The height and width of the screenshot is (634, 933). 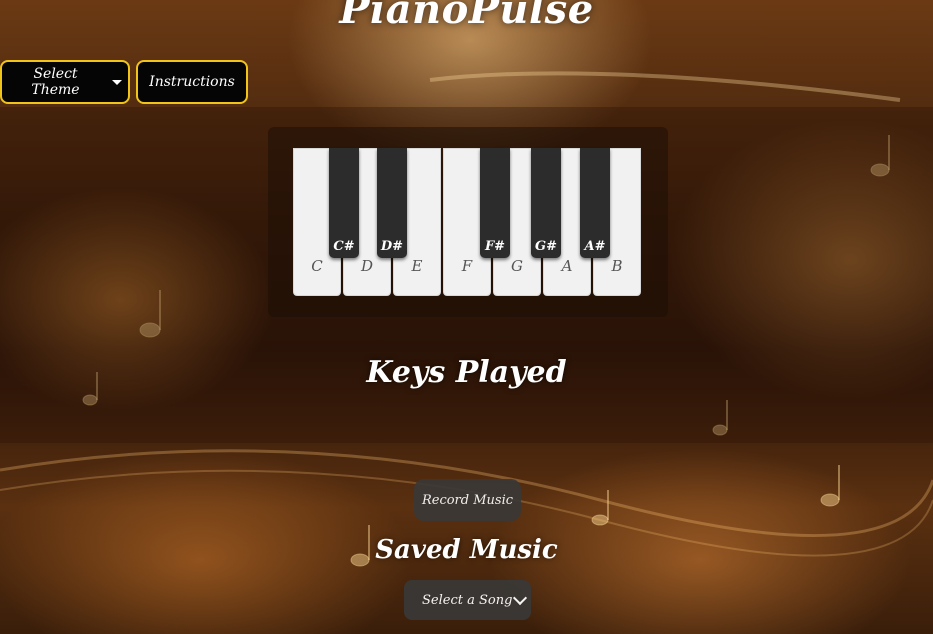 What do you see at coordinates (595, 246) in the screenshot?
I see `key-label: A#` at bounding box center [595, 246].